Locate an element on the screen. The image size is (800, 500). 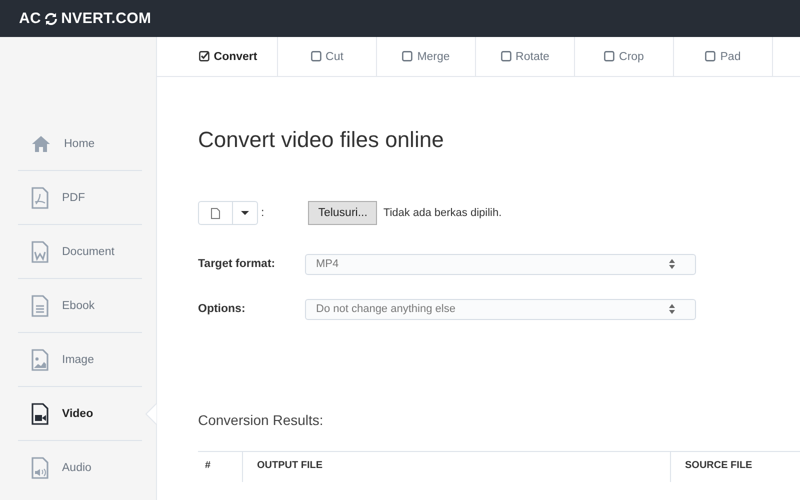
logo-text: NVERT.COM is located at coordinates (106, 18).